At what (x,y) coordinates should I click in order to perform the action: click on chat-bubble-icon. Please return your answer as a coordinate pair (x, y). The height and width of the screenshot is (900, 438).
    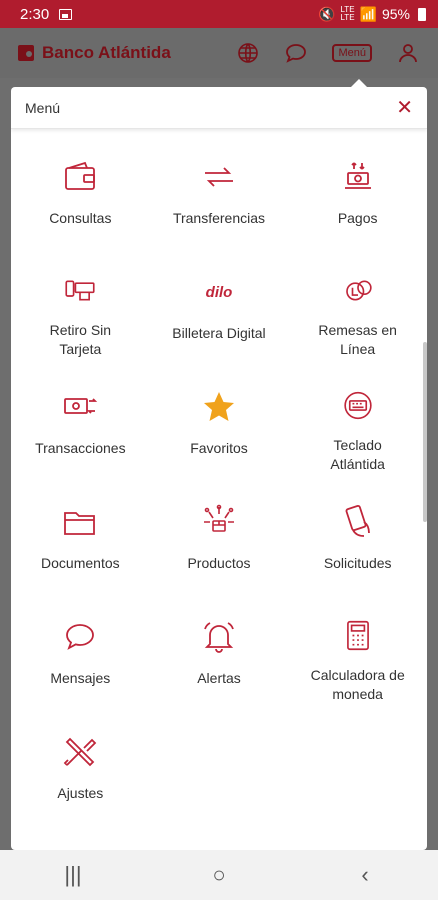
    Looking at the image, I should click on (296, 53).